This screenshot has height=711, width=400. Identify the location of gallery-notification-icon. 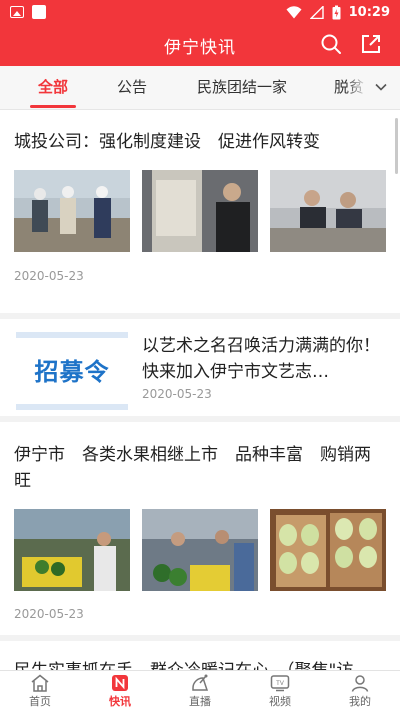
(17, 12).